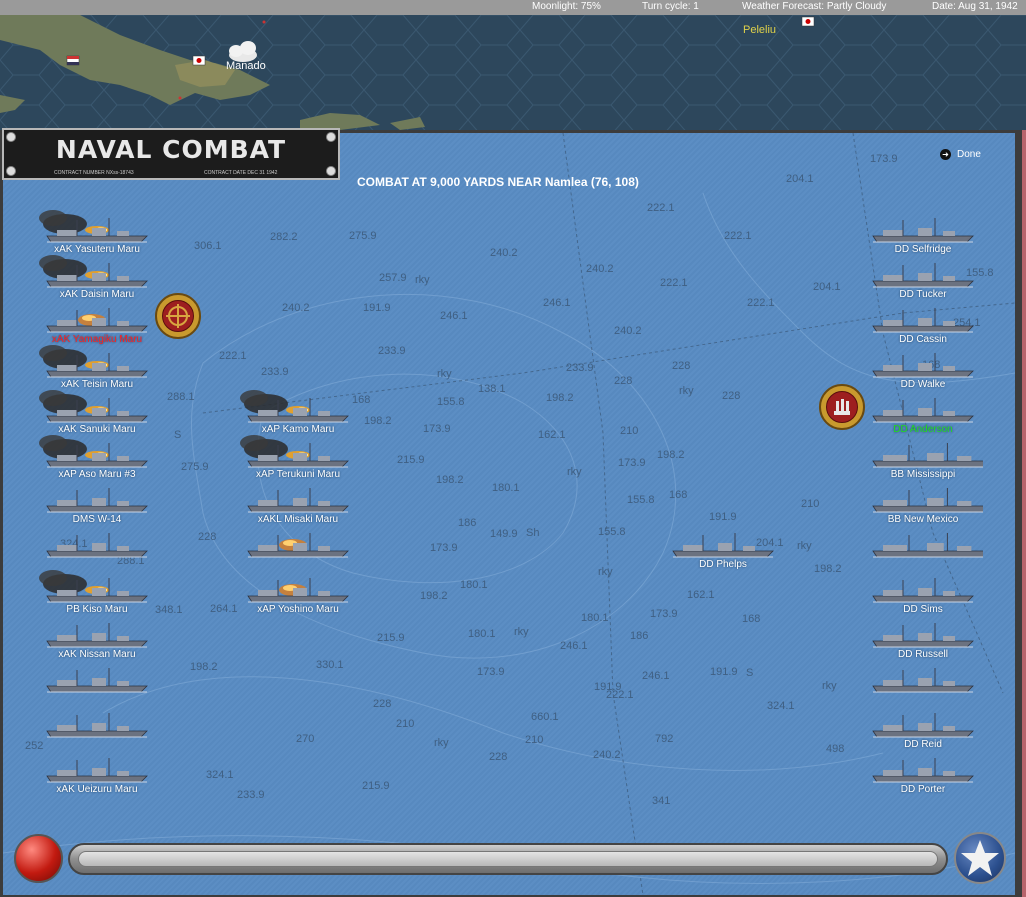 The height and width of the screenshot is (897, 1026). What do you see at coordinates (723, 547) in the screenshot?
I see `allied-ship: DD Phelps` at bounding box center [723, 547].